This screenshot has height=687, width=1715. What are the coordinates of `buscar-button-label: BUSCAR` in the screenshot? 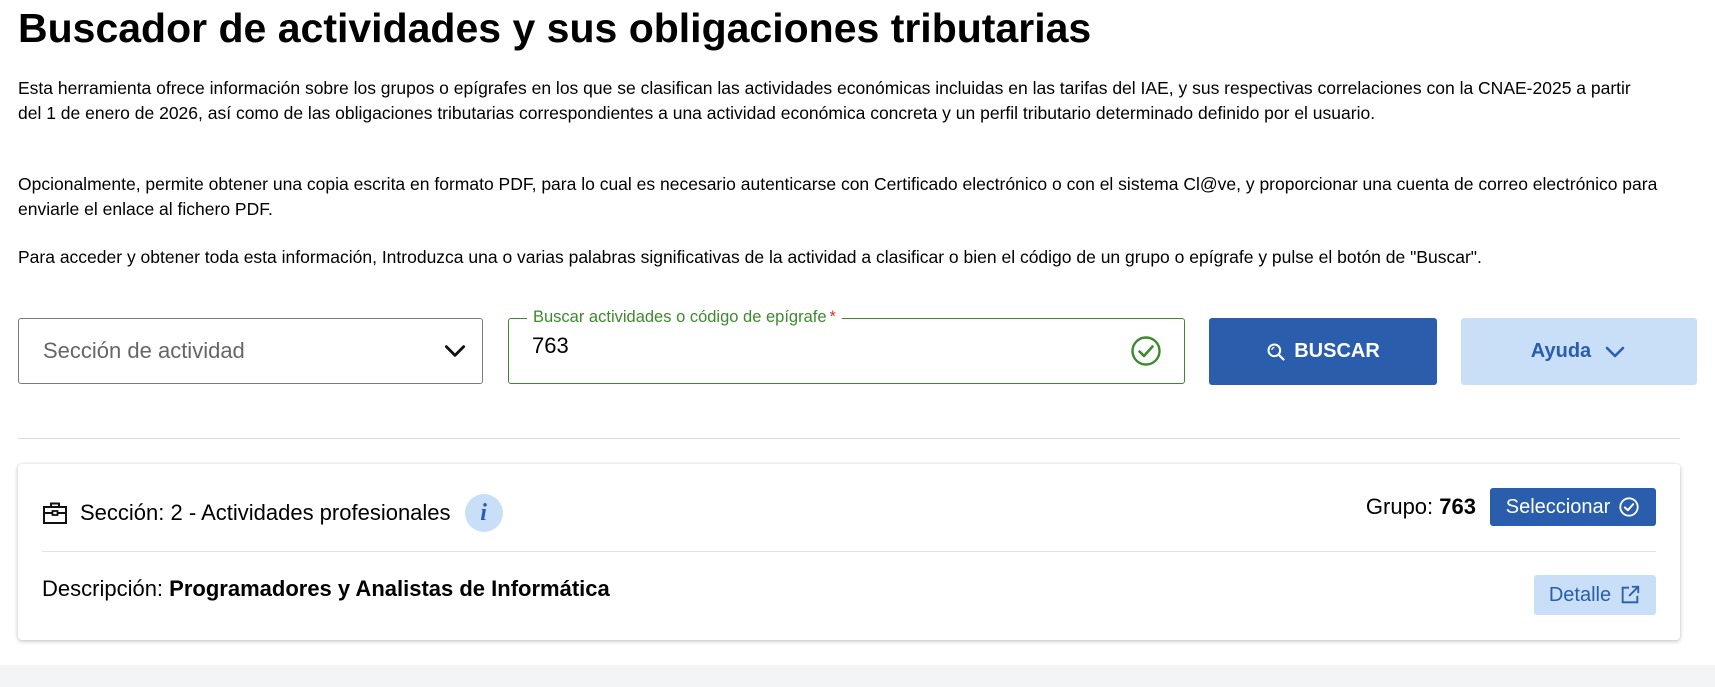 It's located at (1337, 351).